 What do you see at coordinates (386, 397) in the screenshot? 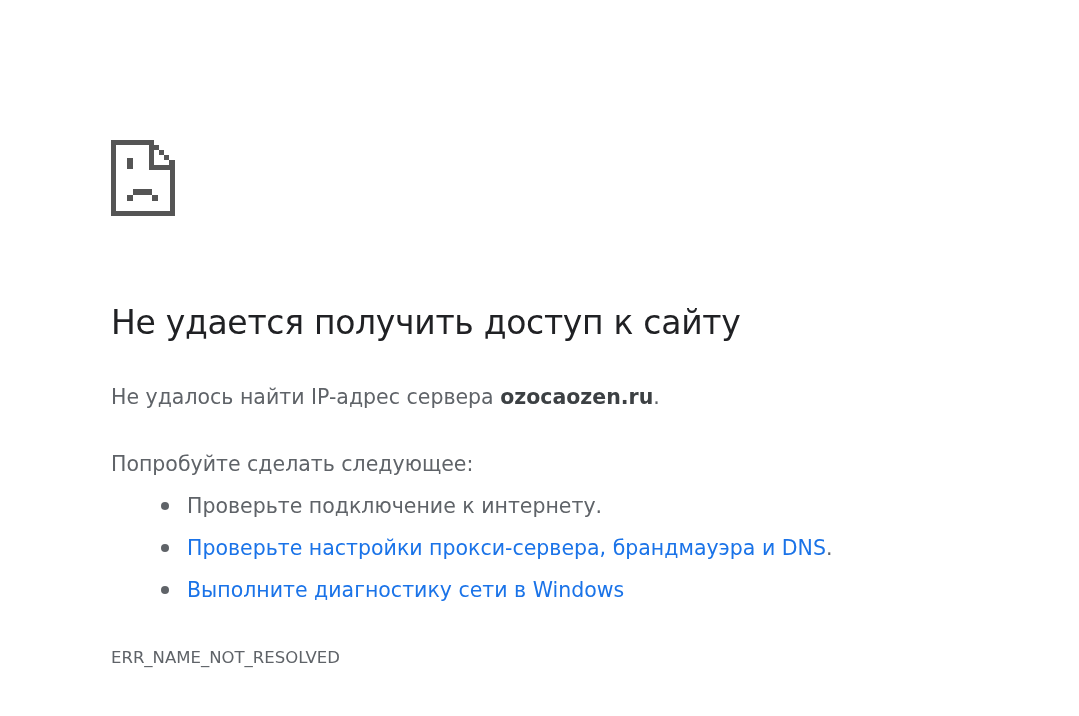
I see `error-message: Не удалось найти IP-адрес сервера ozocaozen.ru.` at bounding box center [386, 397].